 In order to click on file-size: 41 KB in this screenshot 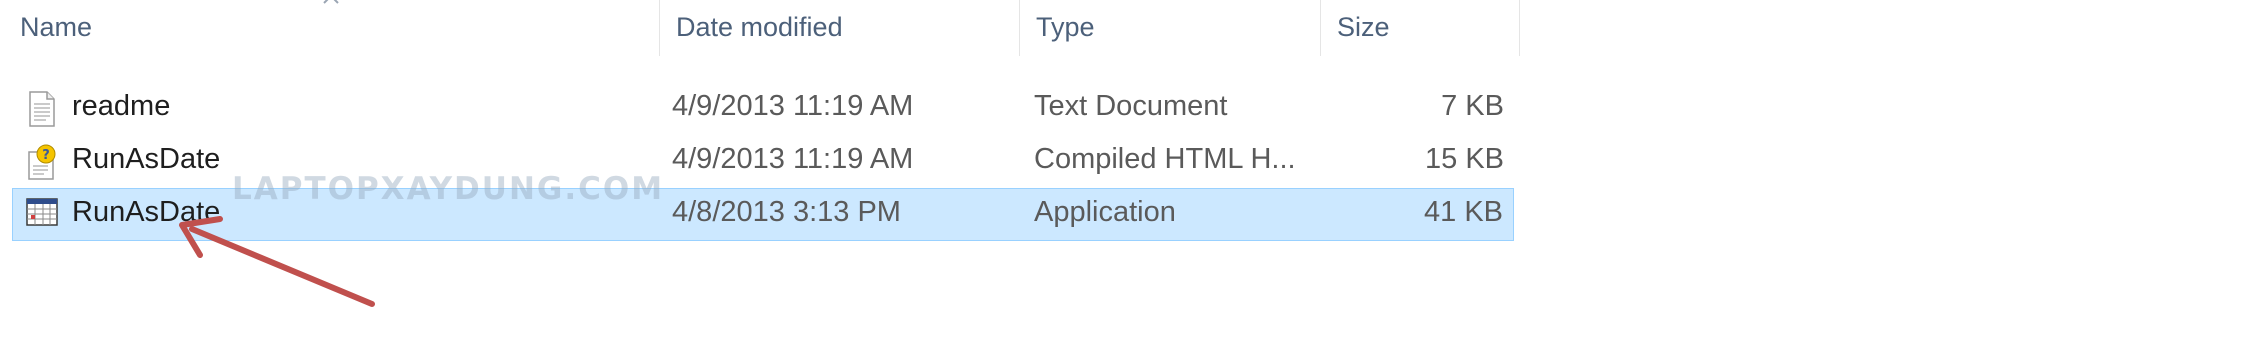, I will do `click(1463, 212)`.